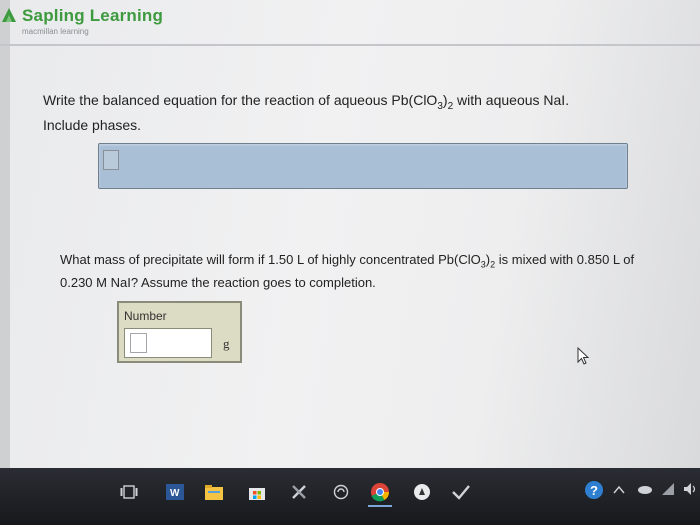 This screenshot has height=525, width=700. Describe the element at coordinates (350, 45) in the screenshot. I see `header-divider` at that location.